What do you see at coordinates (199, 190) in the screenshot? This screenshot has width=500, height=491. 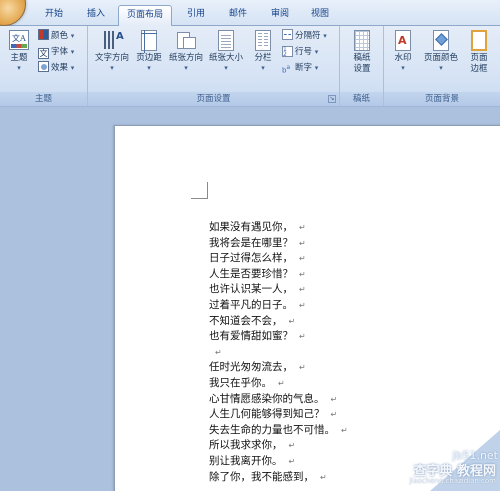 I see `margin-corner-mark` at bounding box center [199, 190].